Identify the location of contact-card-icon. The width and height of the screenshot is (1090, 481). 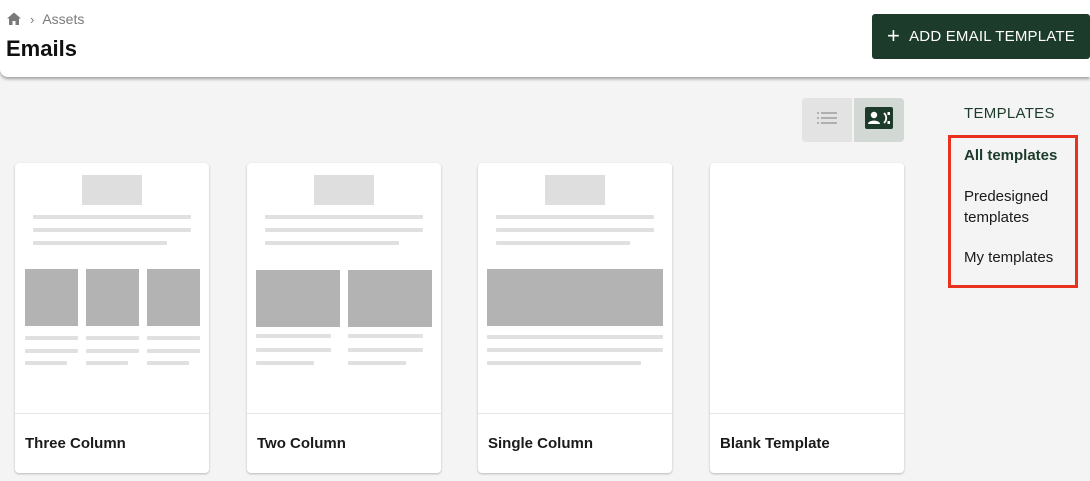
(879, 120).